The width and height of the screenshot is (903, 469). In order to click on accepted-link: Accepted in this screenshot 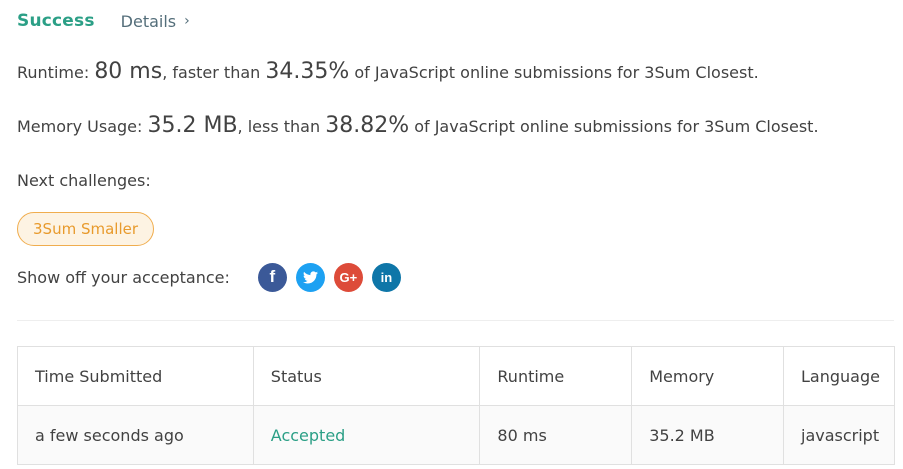, I will do `click(308, 435)`.